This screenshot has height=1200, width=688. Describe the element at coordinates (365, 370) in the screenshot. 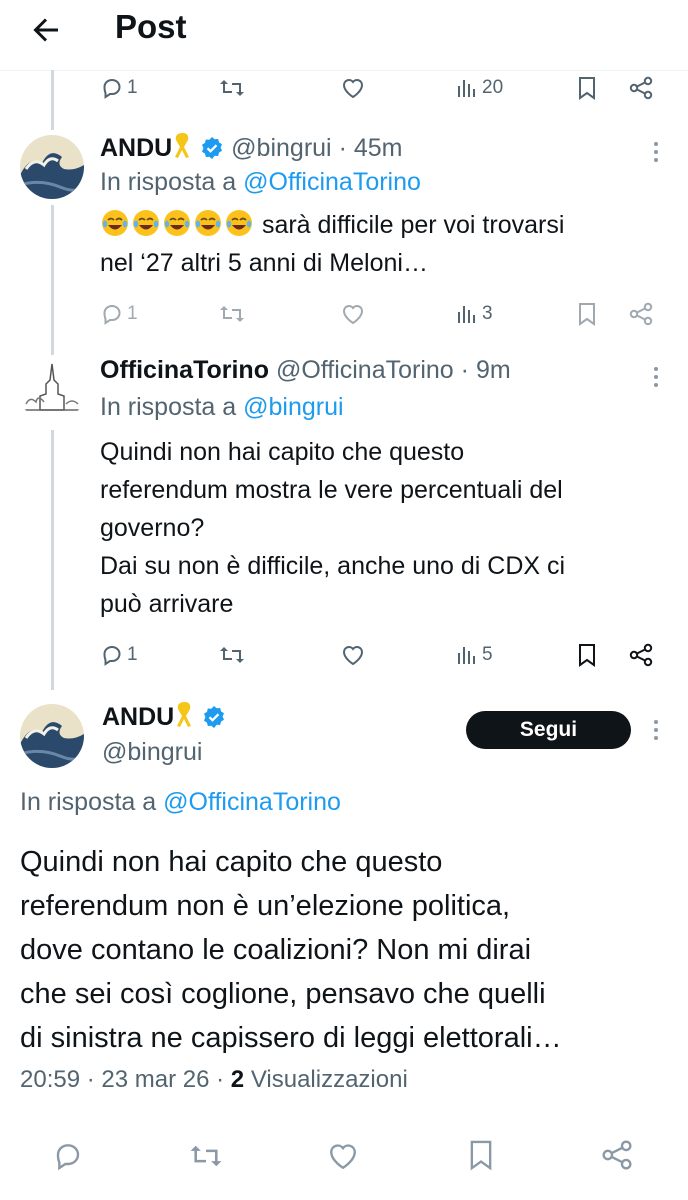

I see `user-handle: @OfficinaTorino` at that location.